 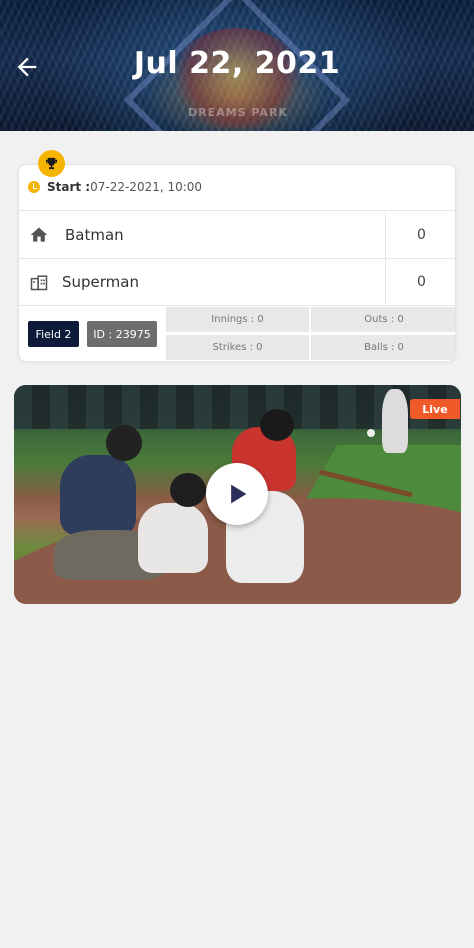 I want to click on start-label: Start :, so click(x=69, y=187).